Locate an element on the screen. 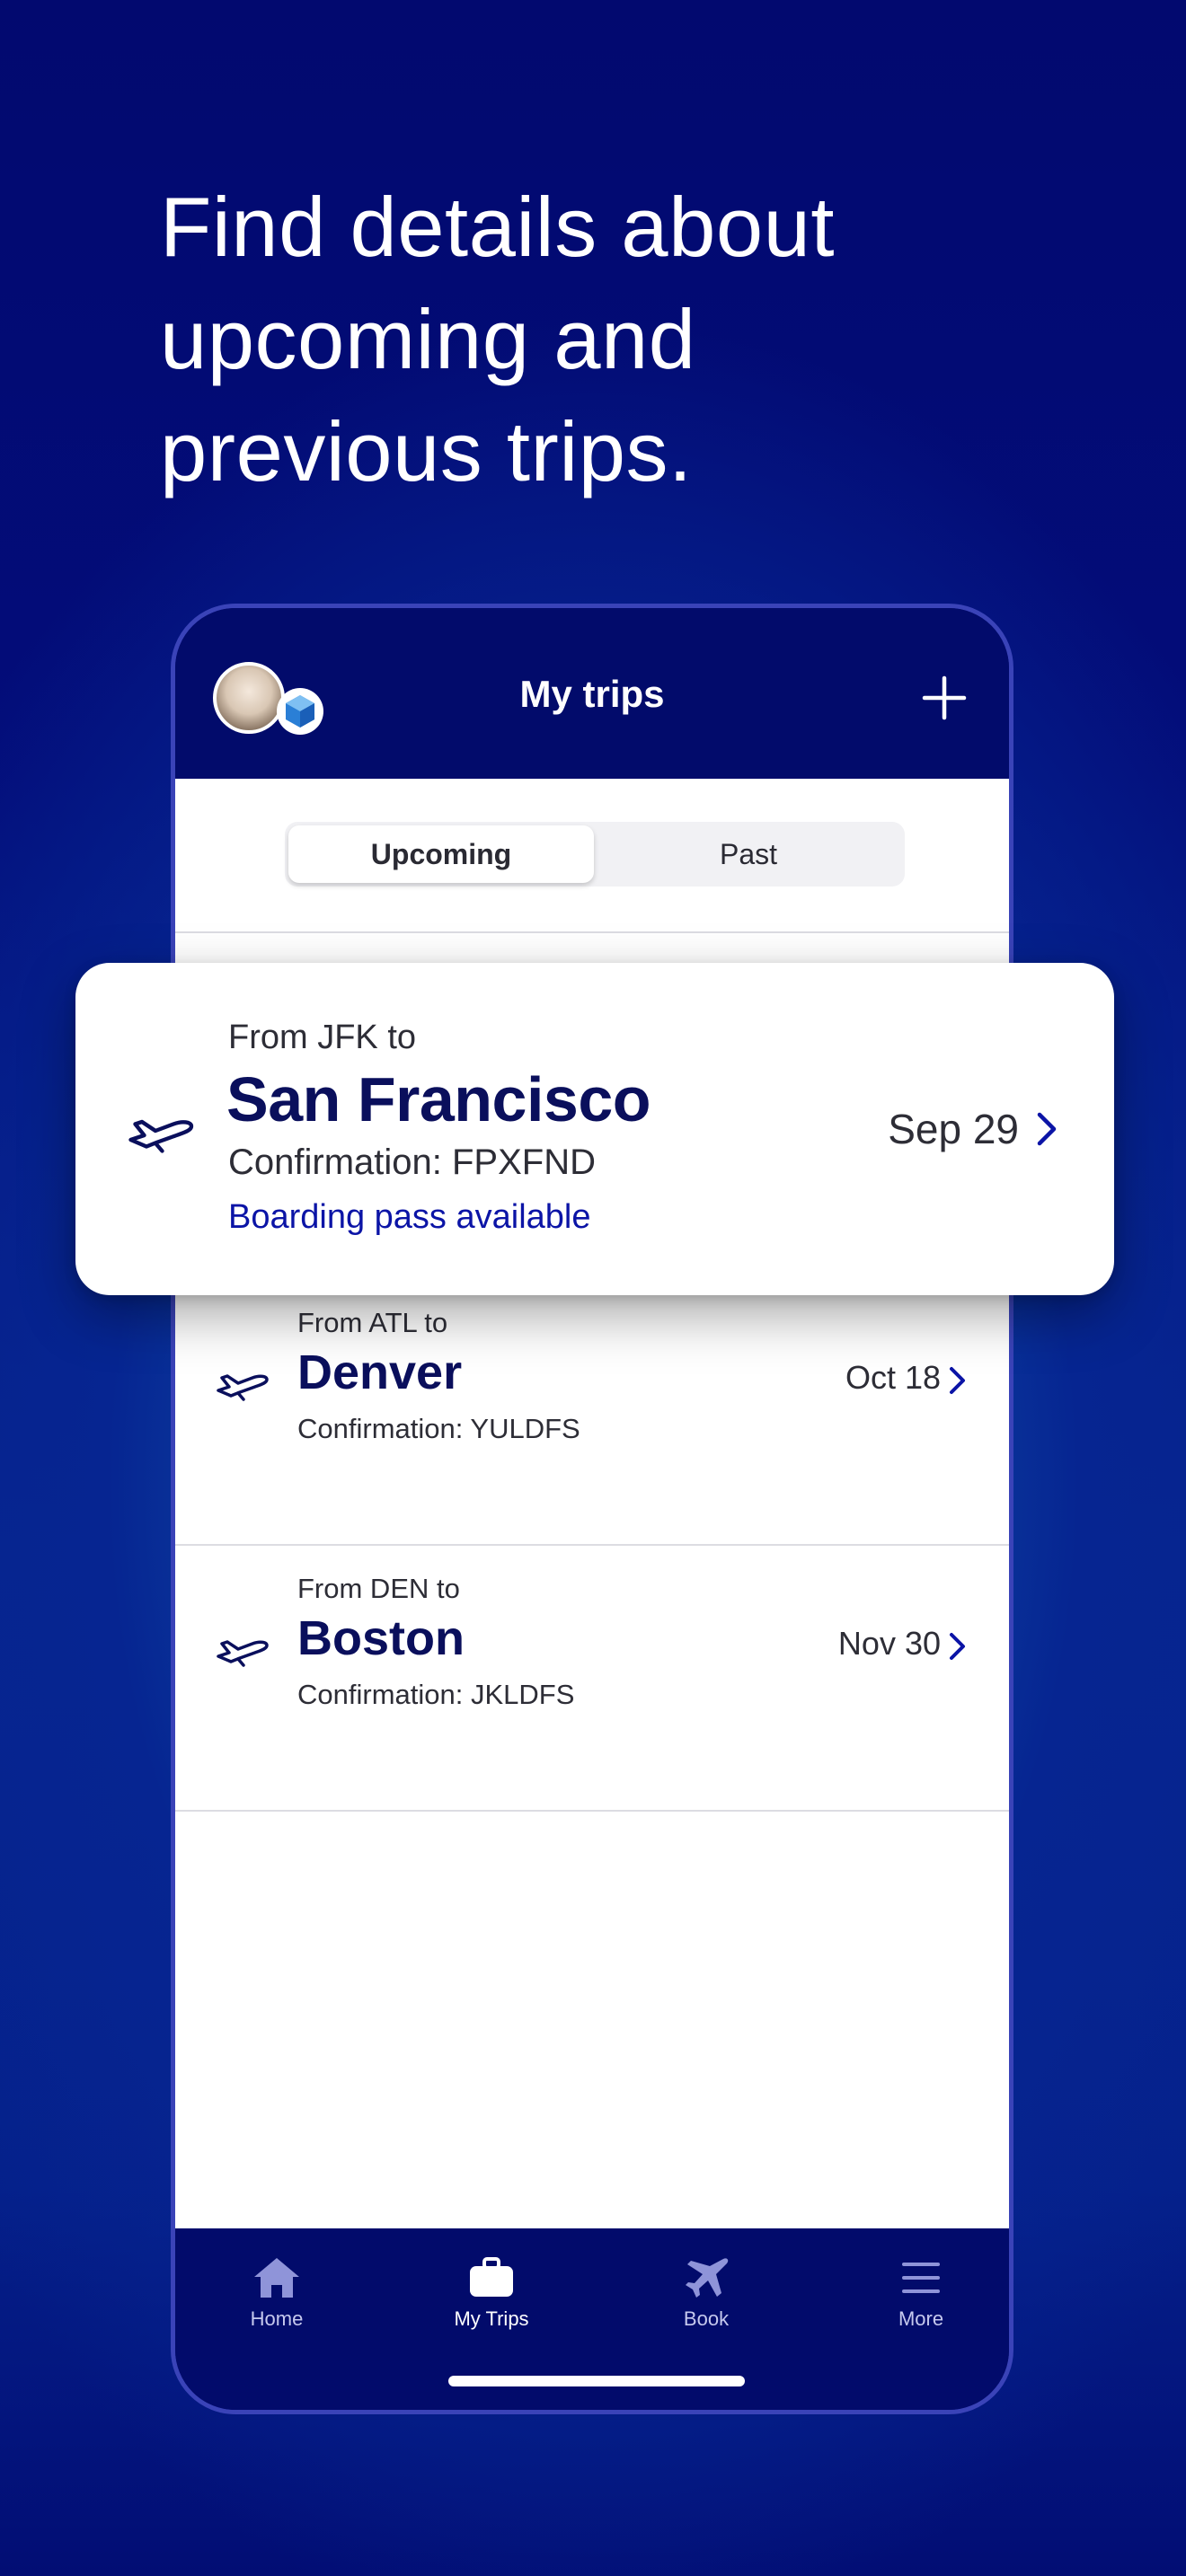  headline-line-1: Find details about is located at coordinates (498, 227).